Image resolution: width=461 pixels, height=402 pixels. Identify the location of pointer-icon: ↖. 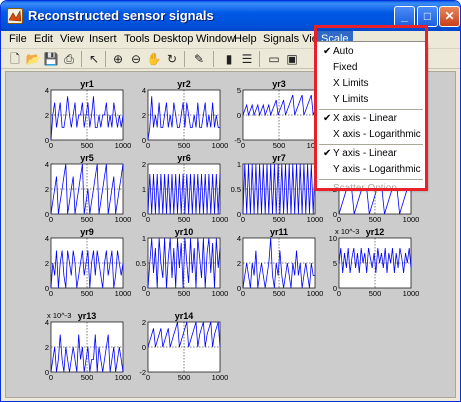
(94, 59).